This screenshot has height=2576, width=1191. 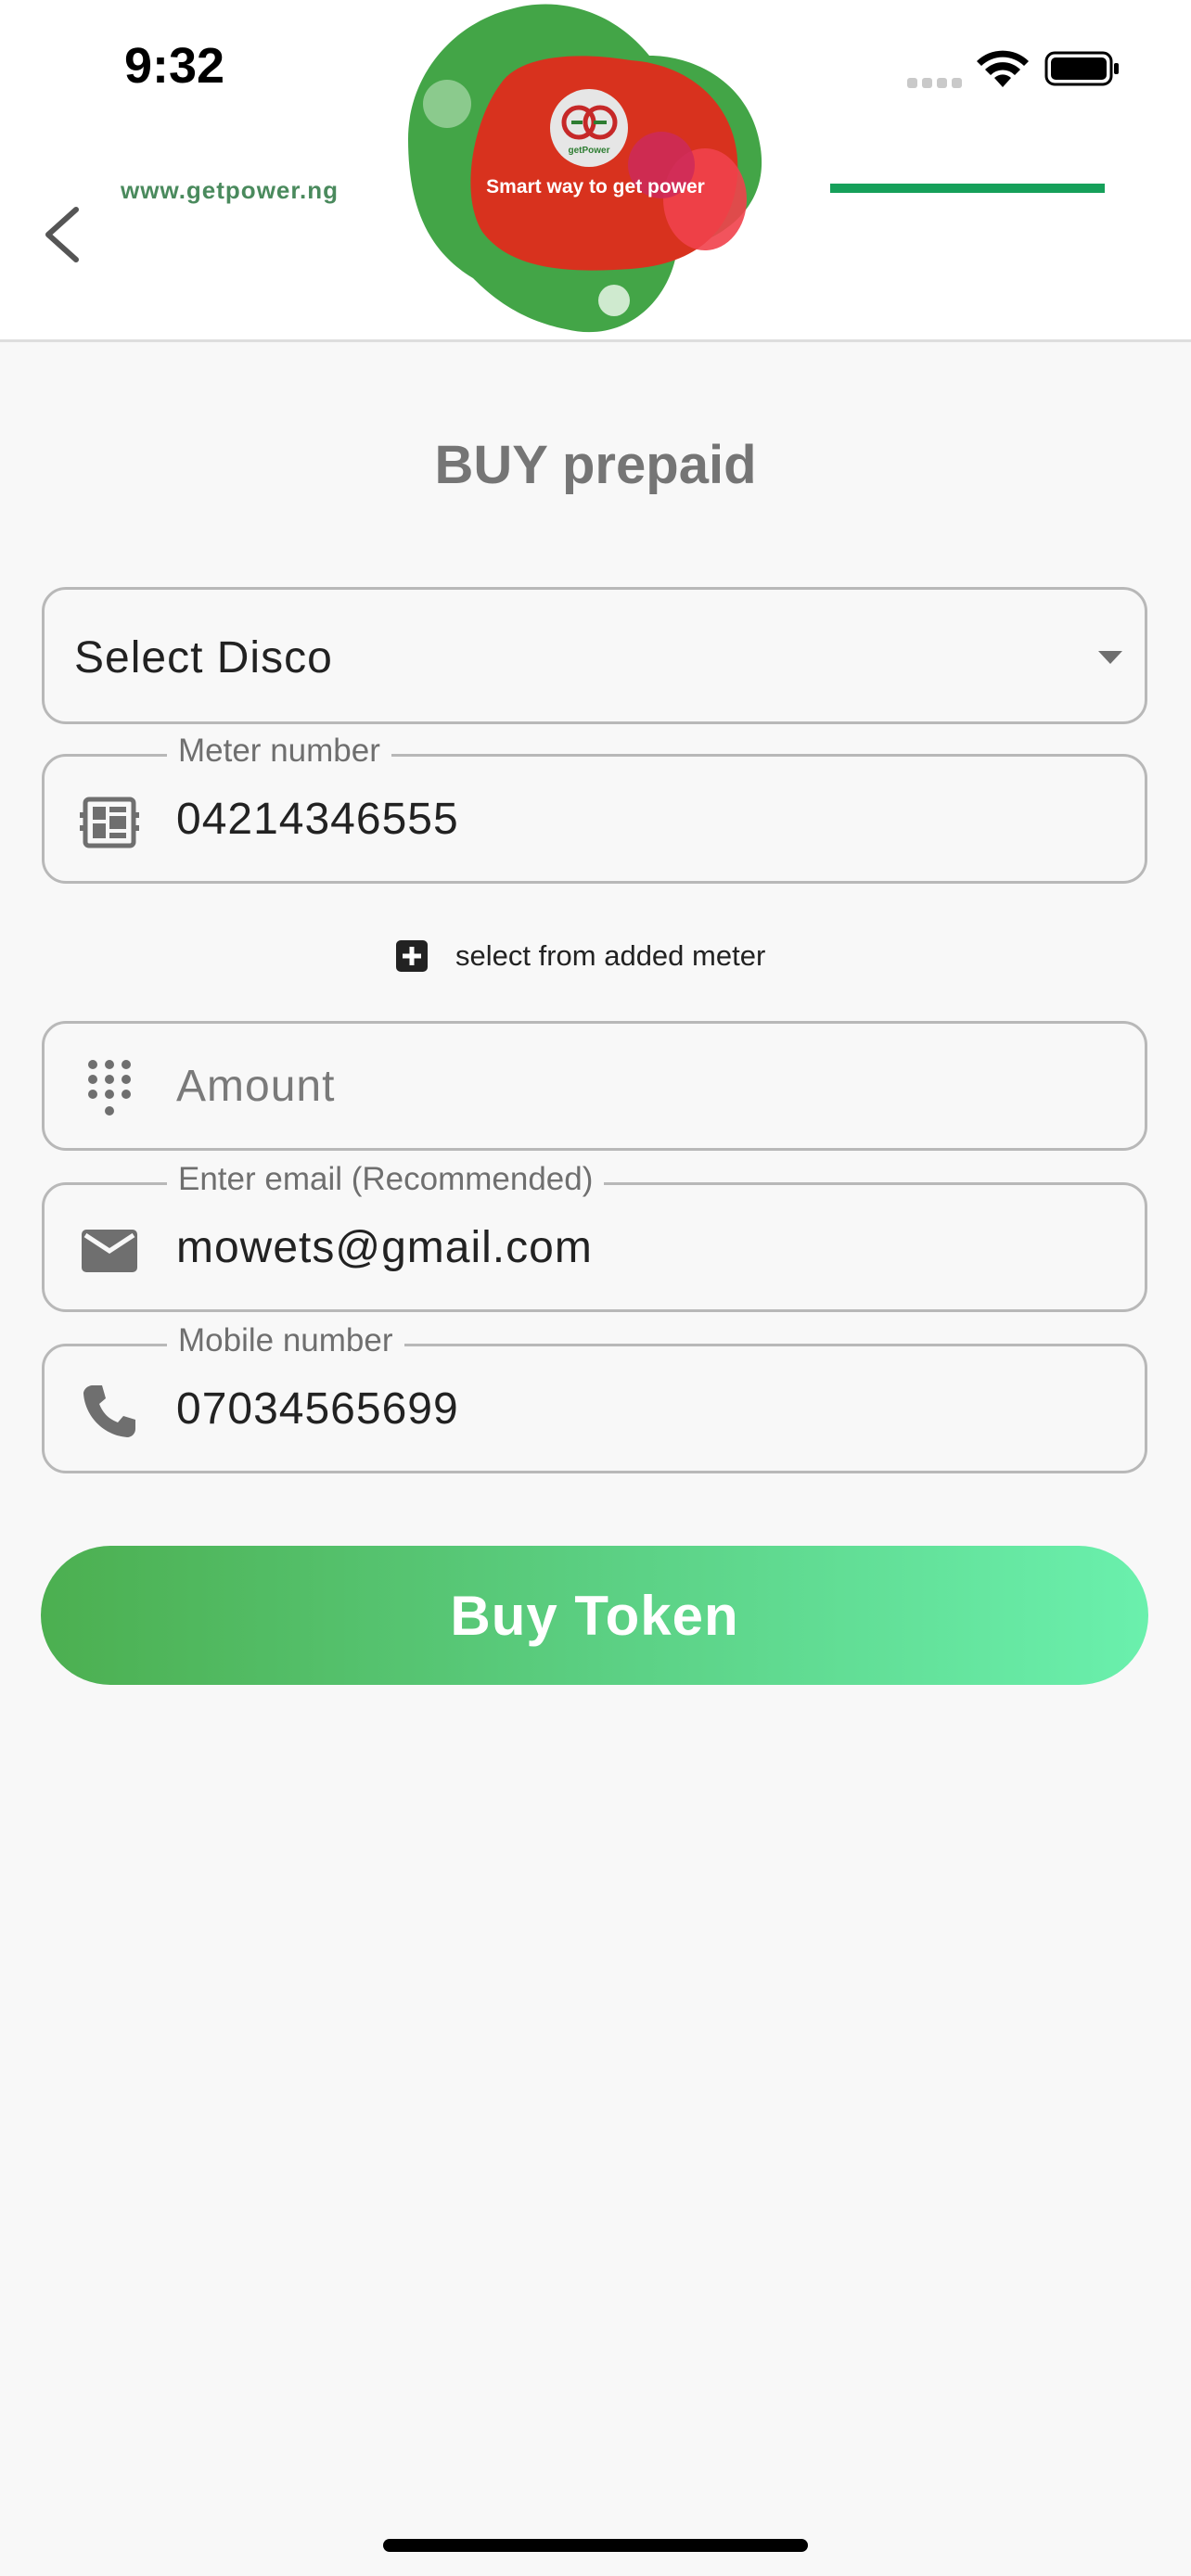 What do you see at coordinates (174, 66) in the screenshot?
I see `status-time: 9:32` at bounding box center [174, 66].